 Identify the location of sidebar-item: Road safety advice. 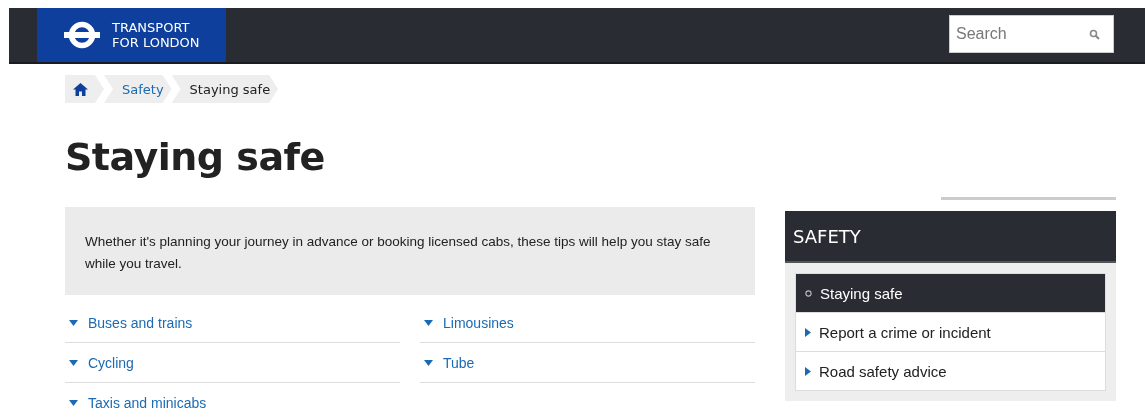
(950, 370).